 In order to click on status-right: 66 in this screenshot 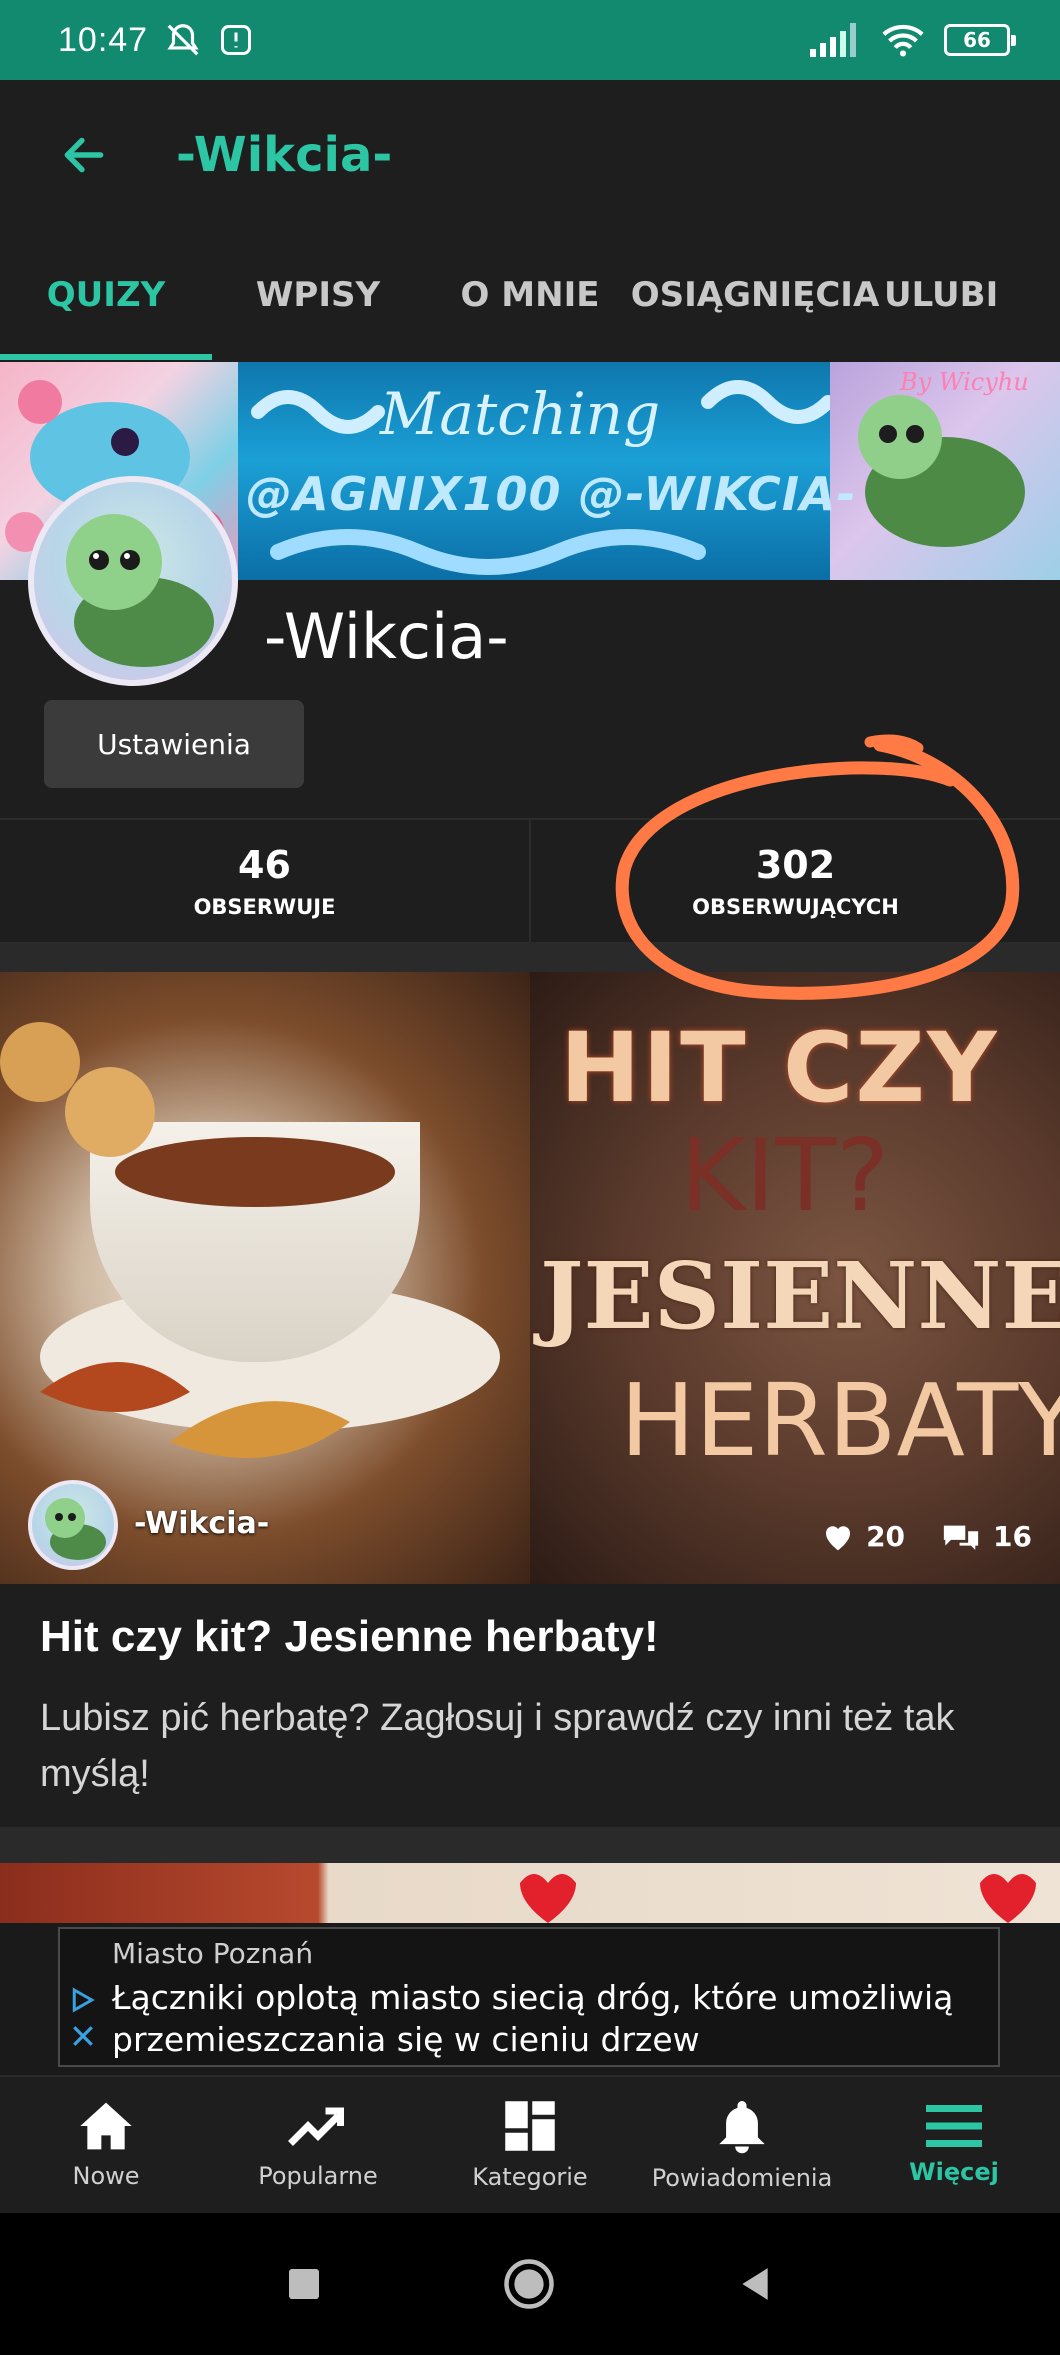, I will do `click(913, 40)`.